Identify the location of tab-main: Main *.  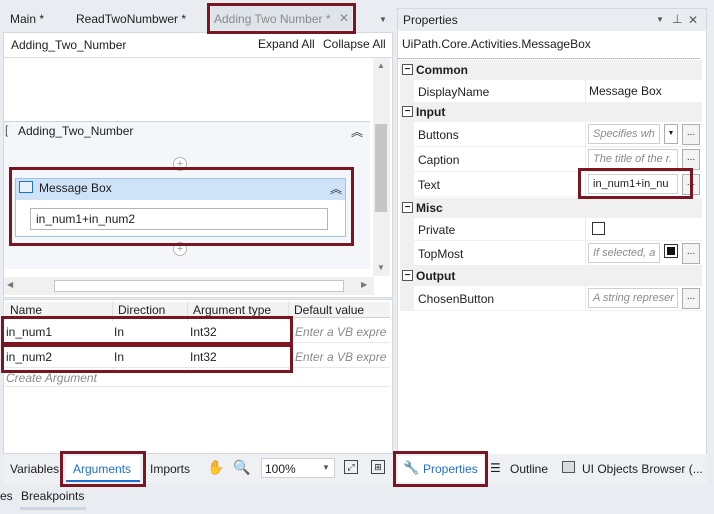
(27, 19).